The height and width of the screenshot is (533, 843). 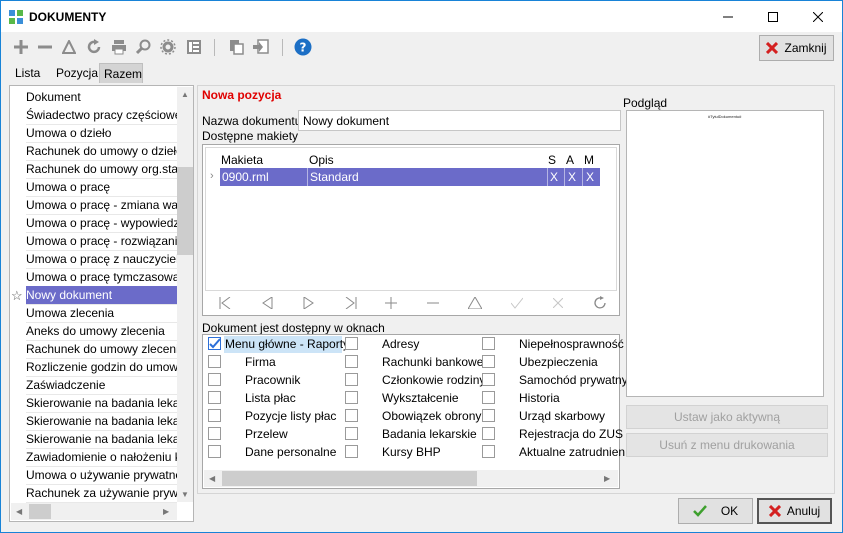 I want to click on post-record-icon, so click(x=517, y=303).